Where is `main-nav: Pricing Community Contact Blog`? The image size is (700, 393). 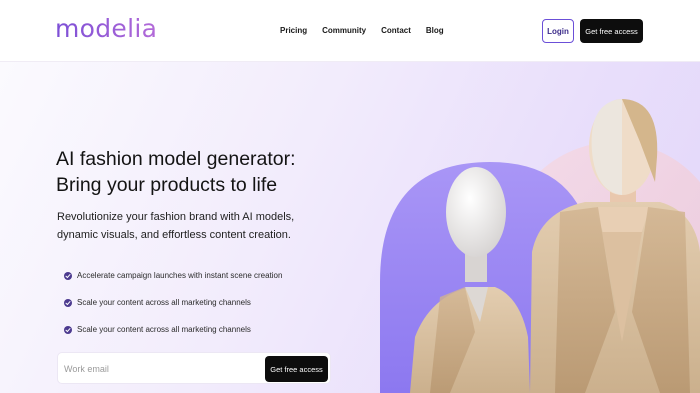
main-nav: Pricing Community Contact Blog is located at coordinates (362, 30).